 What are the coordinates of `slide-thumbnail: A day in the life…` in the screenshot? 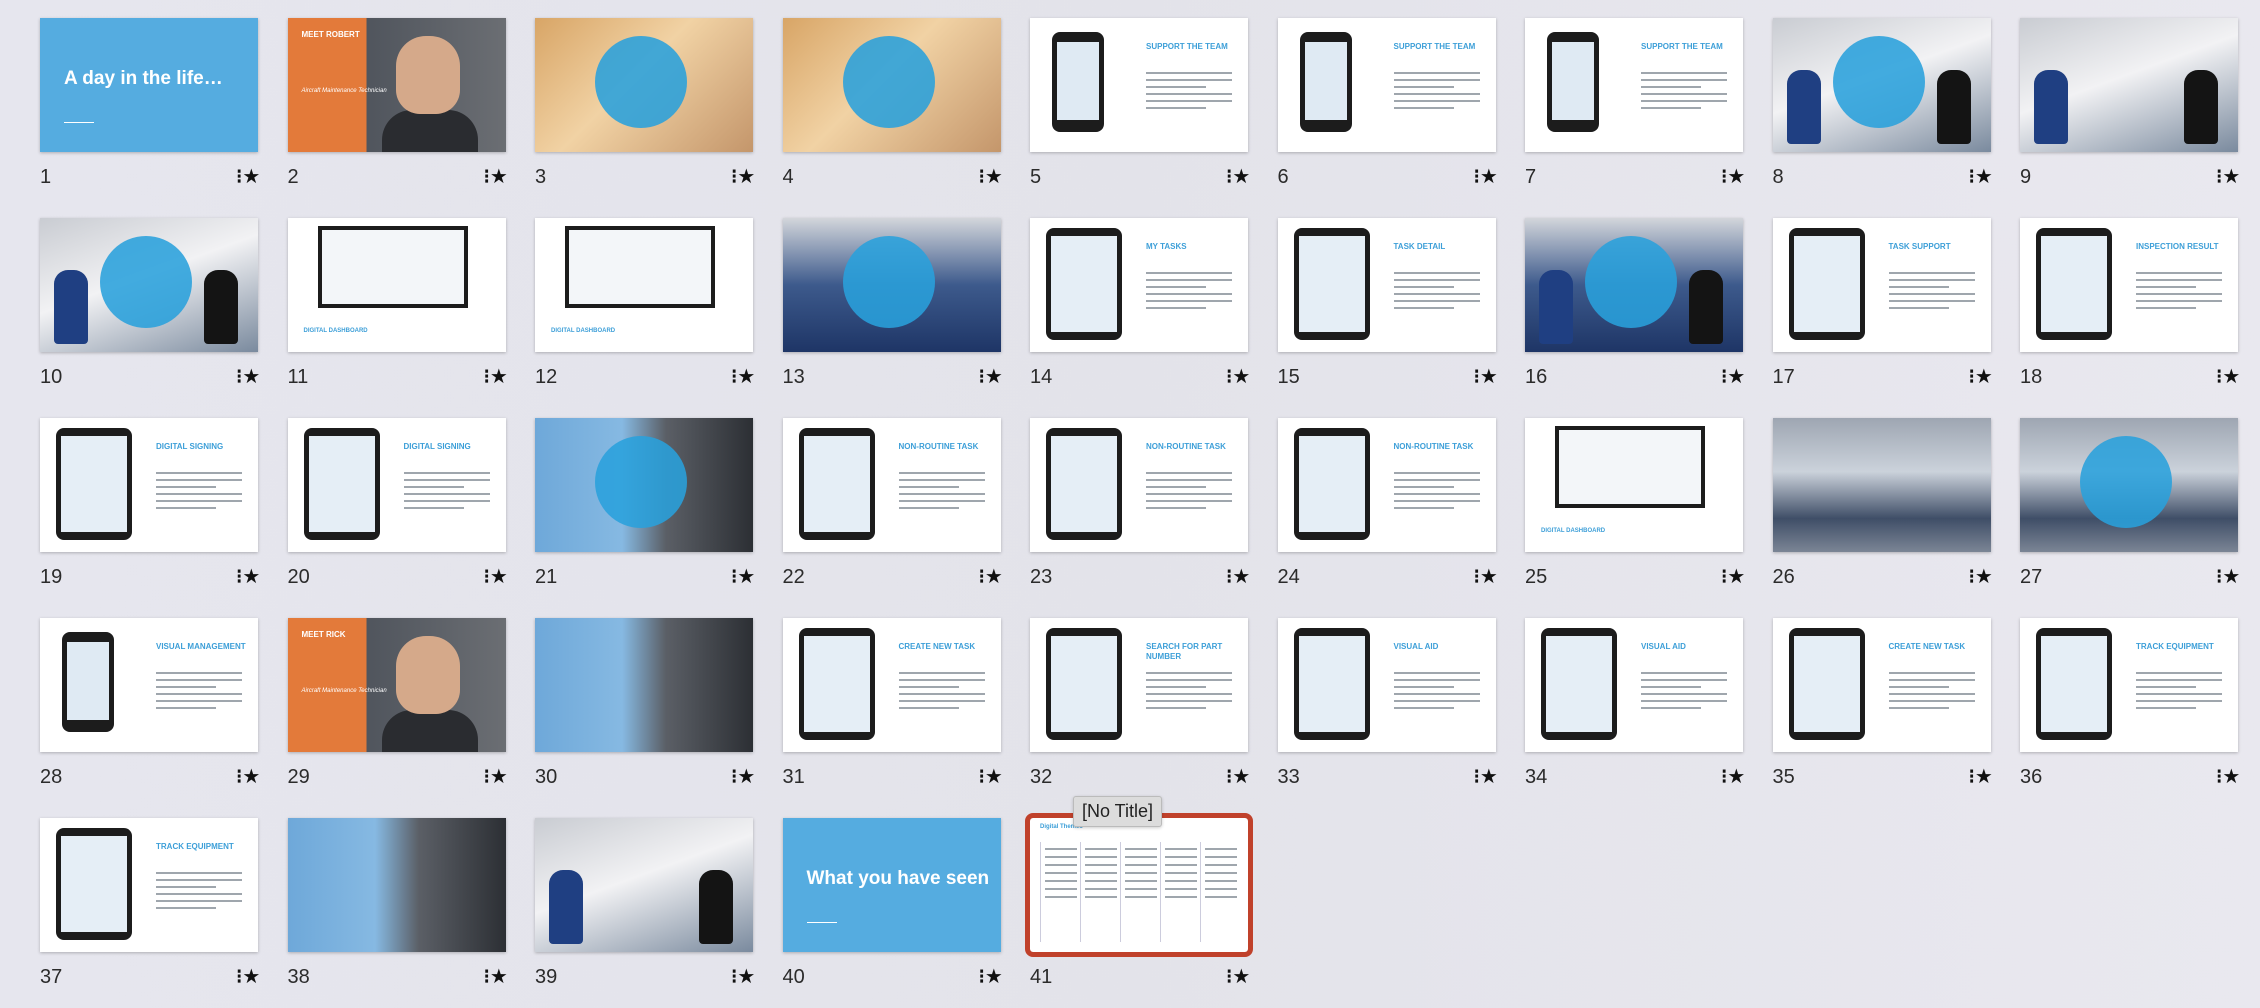 It's located at (149, 85).